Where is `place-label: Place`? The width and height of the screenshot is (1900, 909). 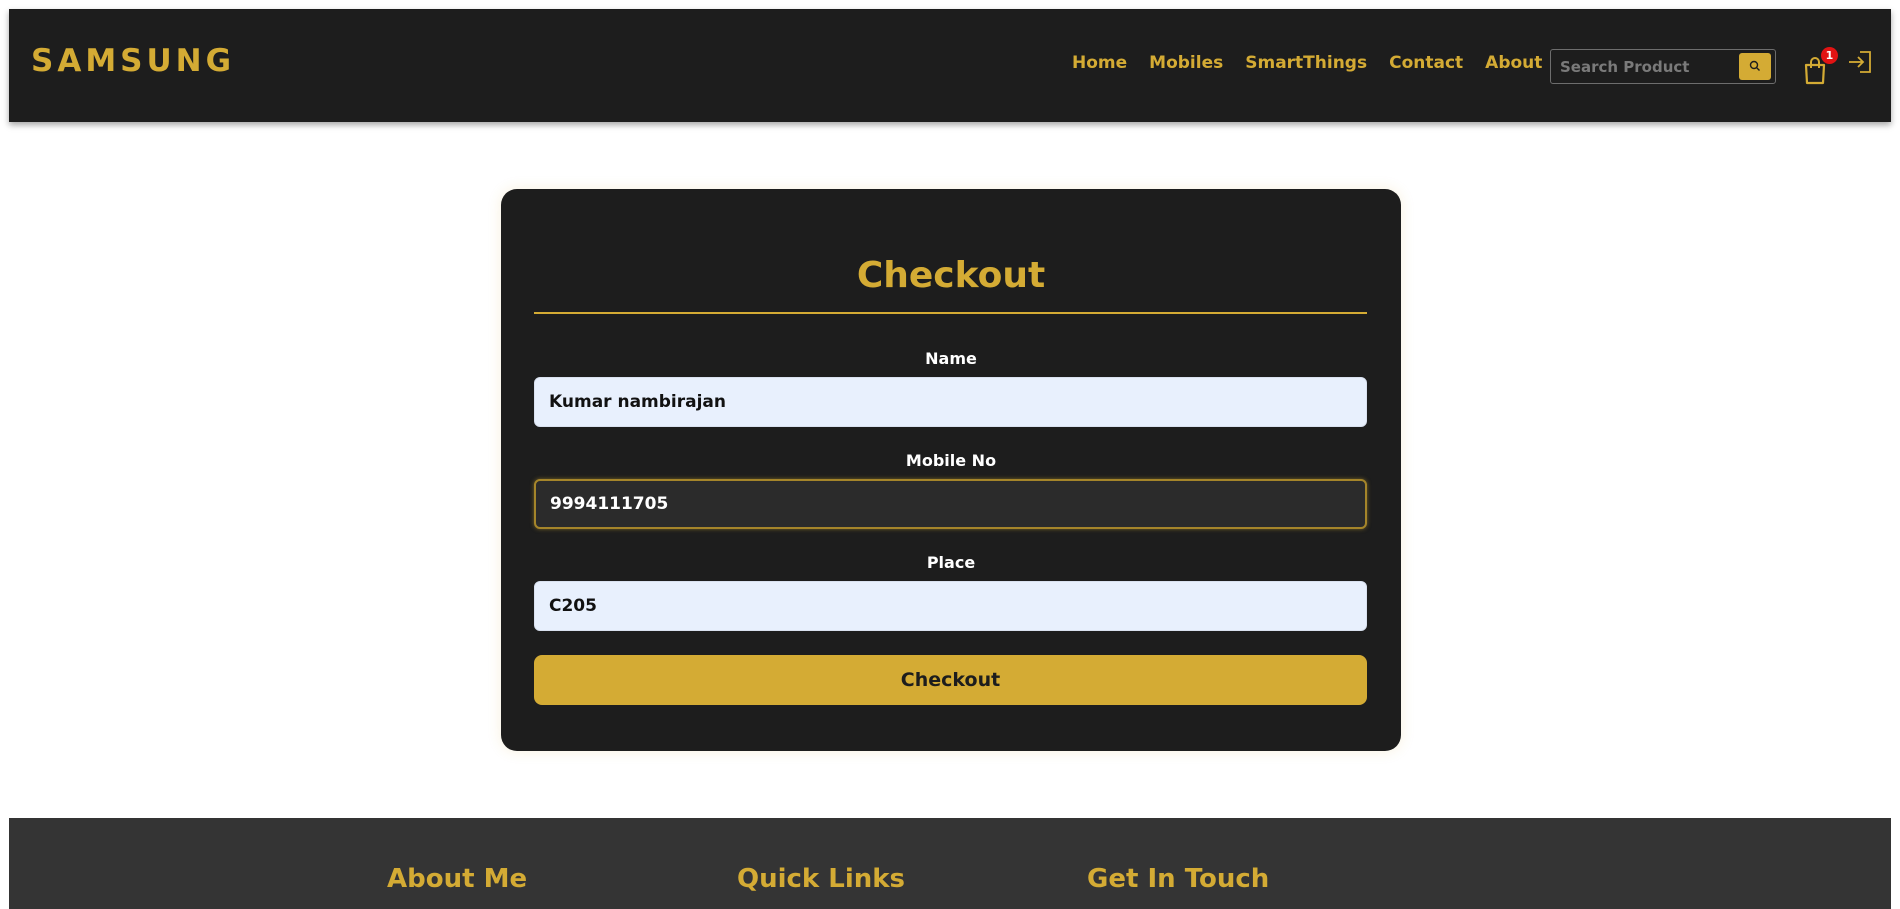
place-label: Place is located at coordinates (951, 562).